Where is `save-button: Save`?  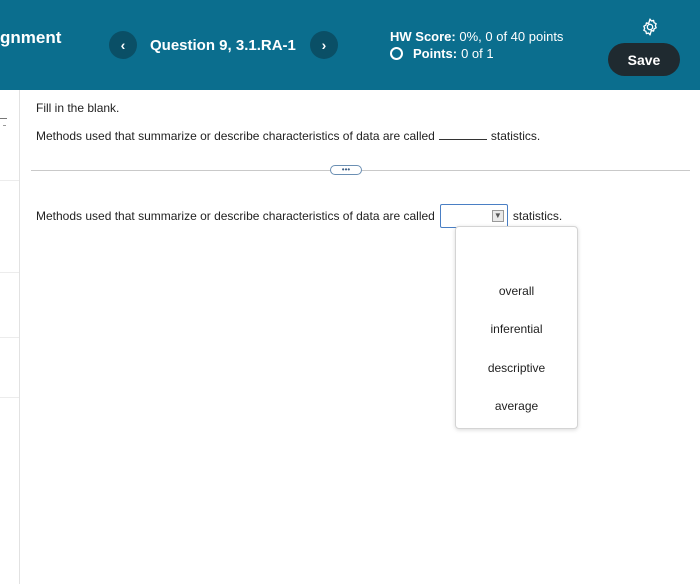
save-button: Save is located at coordinates (644, 59).